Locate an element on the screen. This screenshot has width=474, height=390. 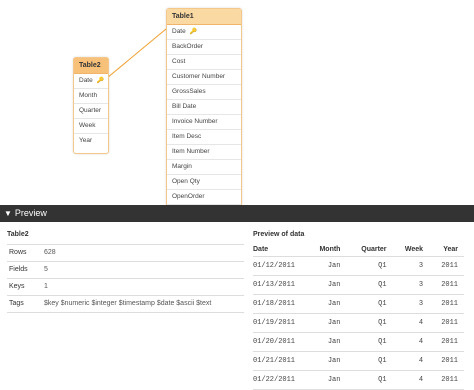
meta-row-fields: Fields 5 is located at coordinates (125, 270).